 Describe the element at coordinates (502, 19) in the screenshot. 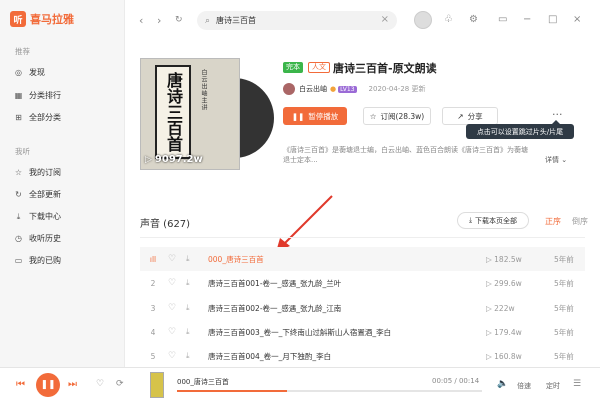

I see `minimize-icon: ▭` at that location.